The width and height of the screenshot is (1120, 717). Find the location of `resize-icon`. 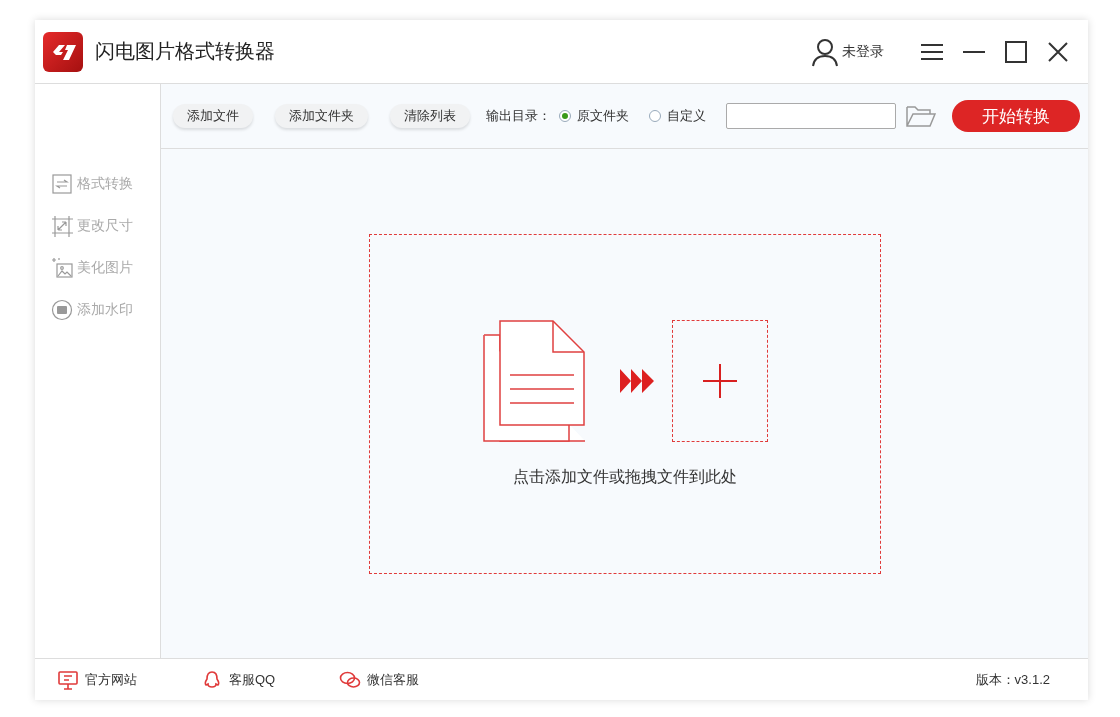

resize-icon is located at coordinates (62, 226).